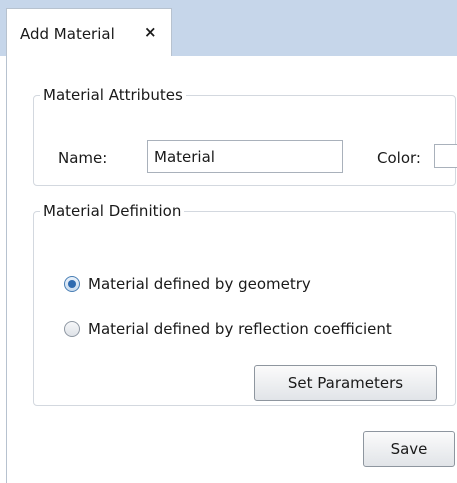  Describe the element at coordinates (150, 32) in the screenshot. I see `close-icon: ×` at that location.